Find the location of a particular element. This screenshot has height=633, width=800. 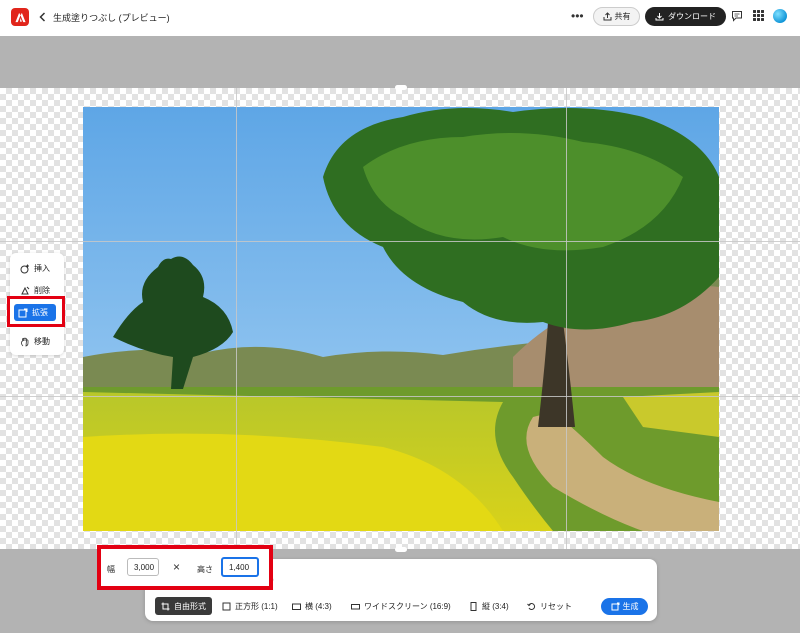

download-label: ダウンロード is located at coordinates (692, 16).